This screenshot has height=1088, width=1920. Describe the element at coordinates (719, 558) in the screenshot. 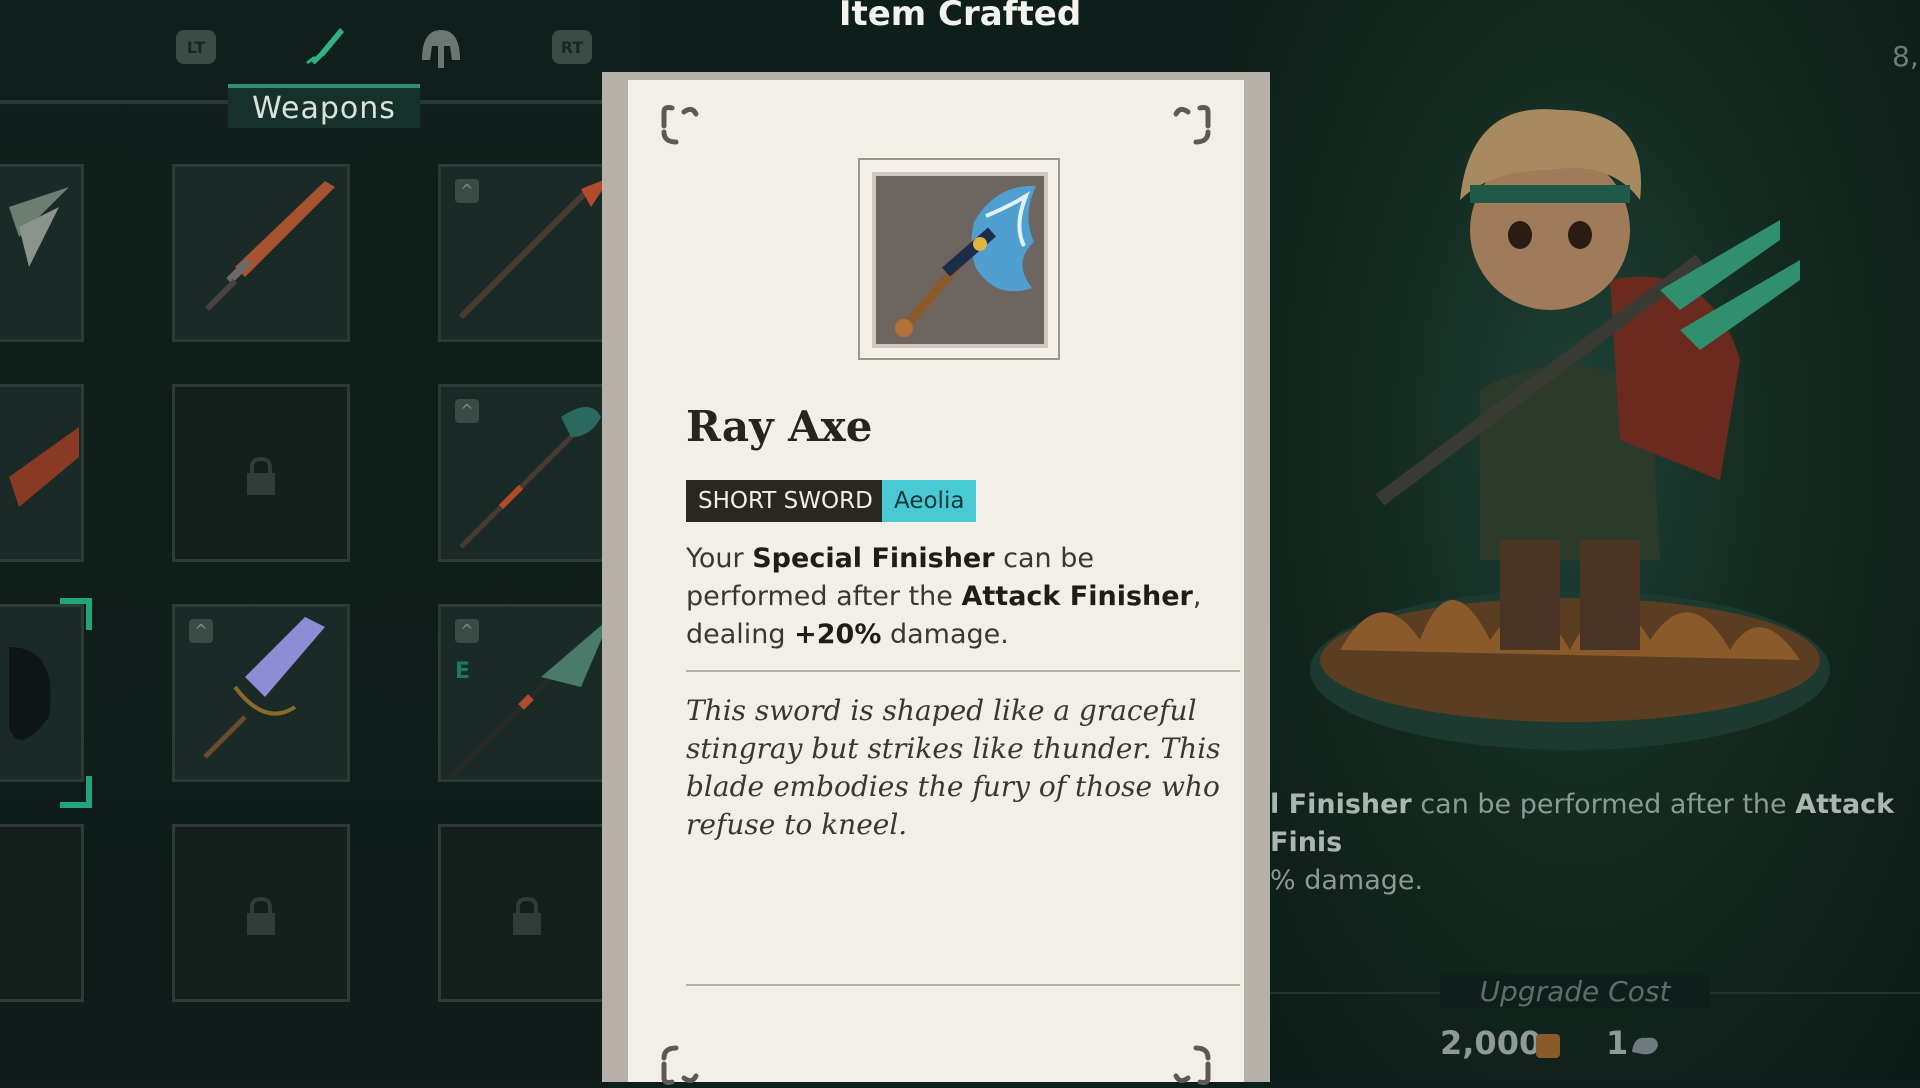

I see `desc-text: Your` at that location.